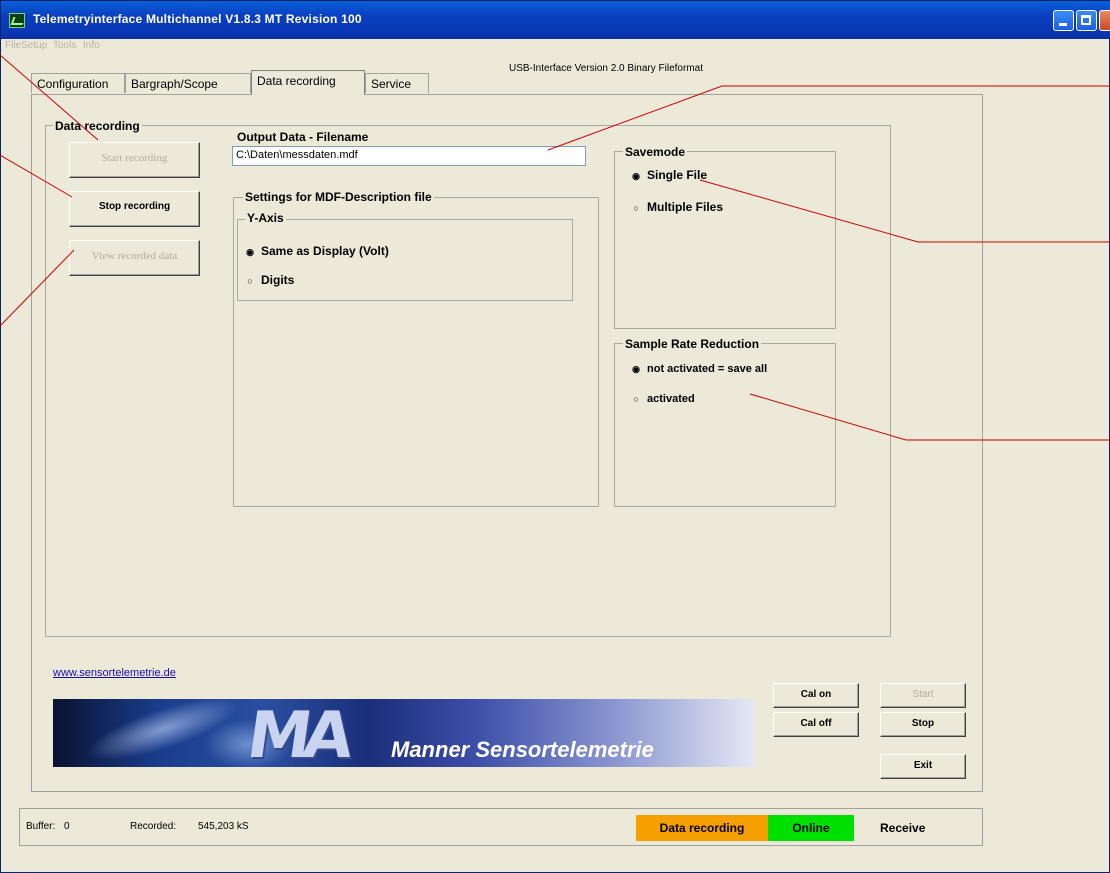  I want to click on start-recording-button: Start recording, so click(134, 160).